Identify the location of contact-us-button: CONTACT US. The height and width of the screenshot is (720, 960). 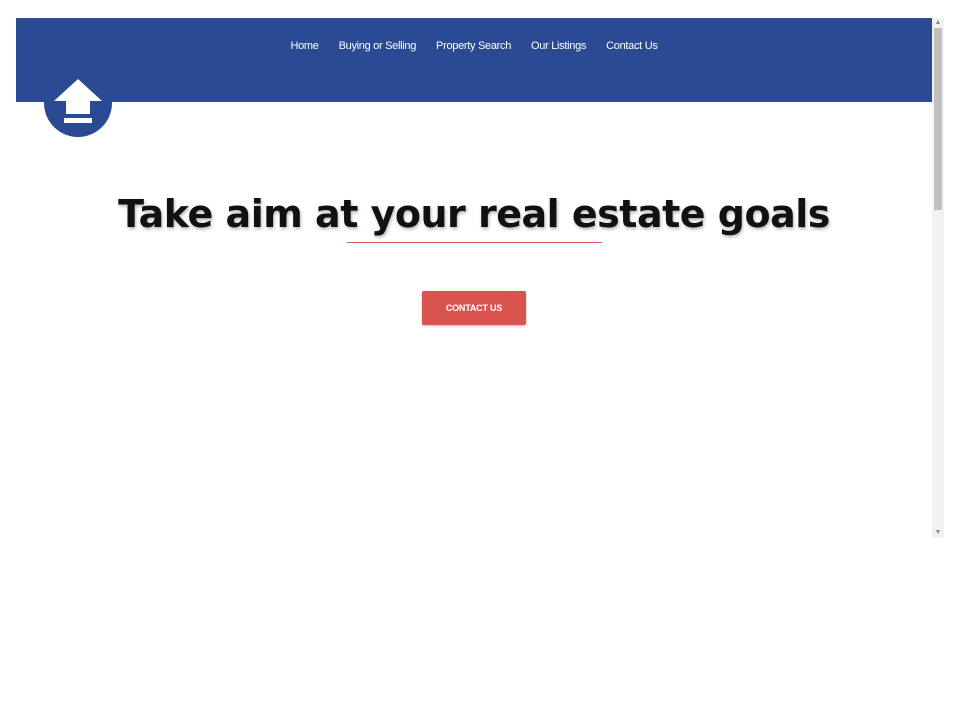
(474, 308).